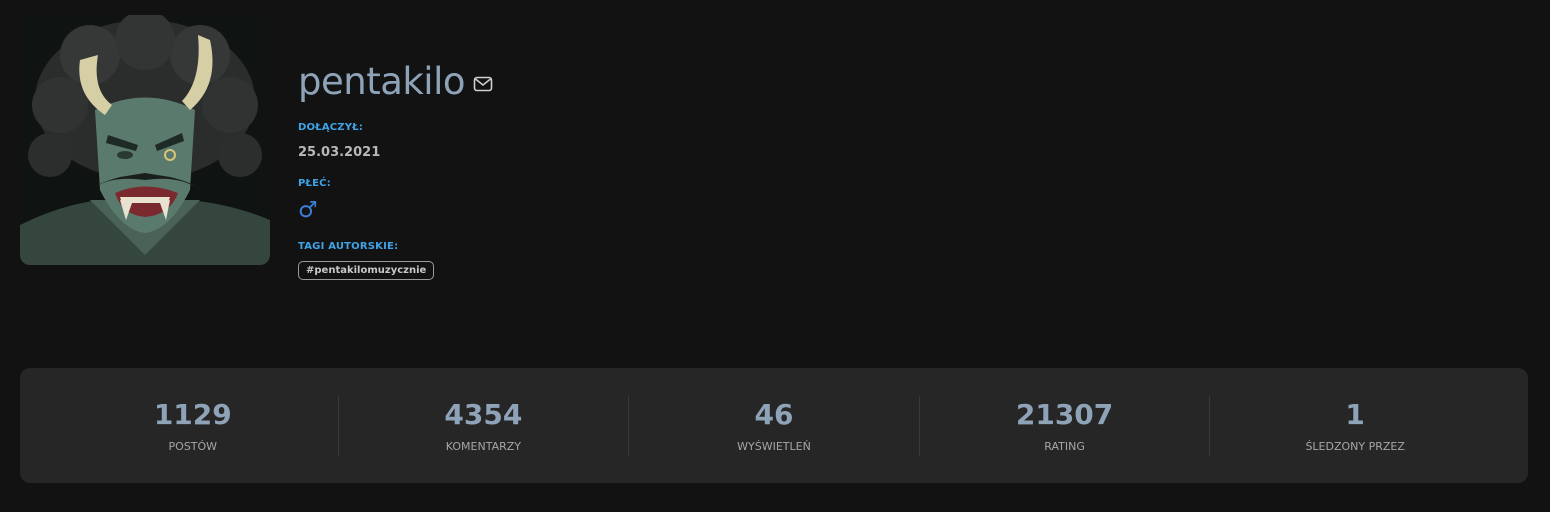 The height and width of the screenshot is (512, 1550). I want to click on joined-label: DOŁĄCZYŁ:, so click(331, 127).